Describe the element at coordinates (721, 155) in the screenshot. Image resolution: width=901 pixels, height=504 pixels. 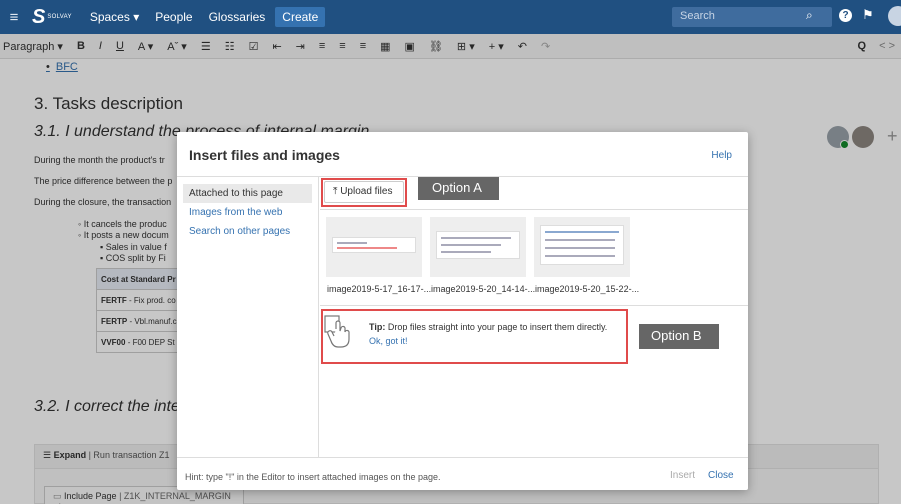
I see `help-link: Help` at that location.